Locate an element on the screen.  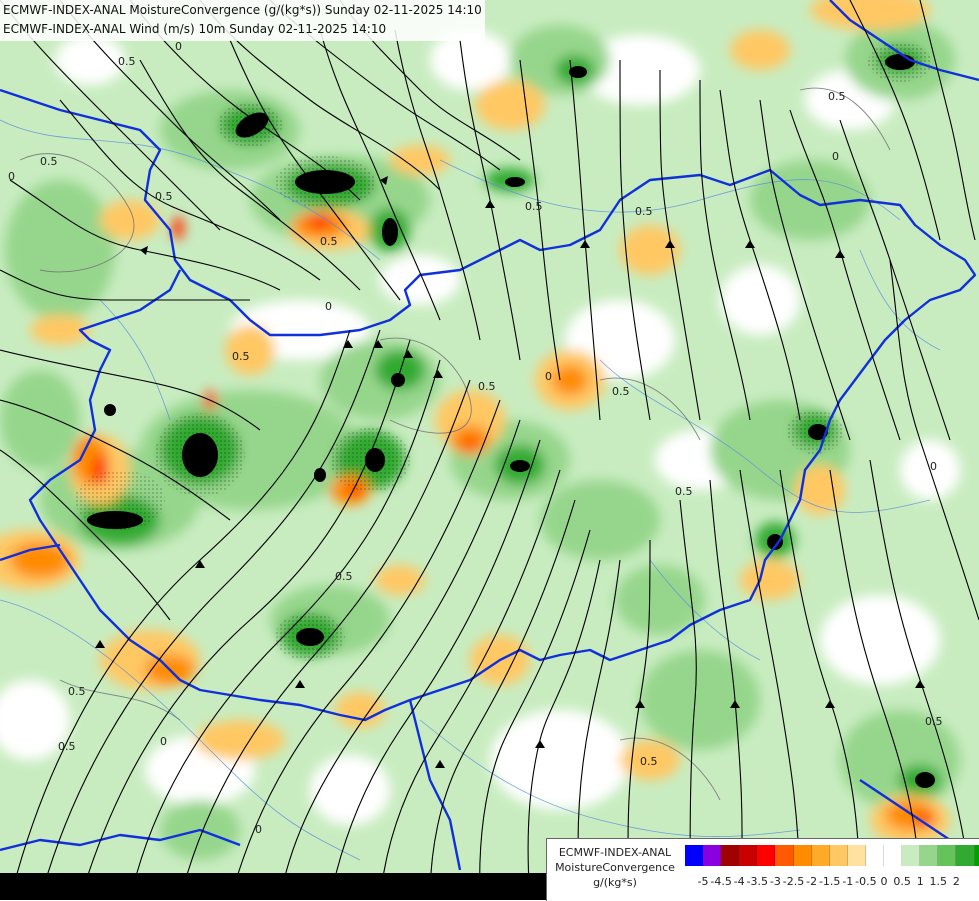
legend-tick-label: -2.5 is located at coordinates (793, 881).